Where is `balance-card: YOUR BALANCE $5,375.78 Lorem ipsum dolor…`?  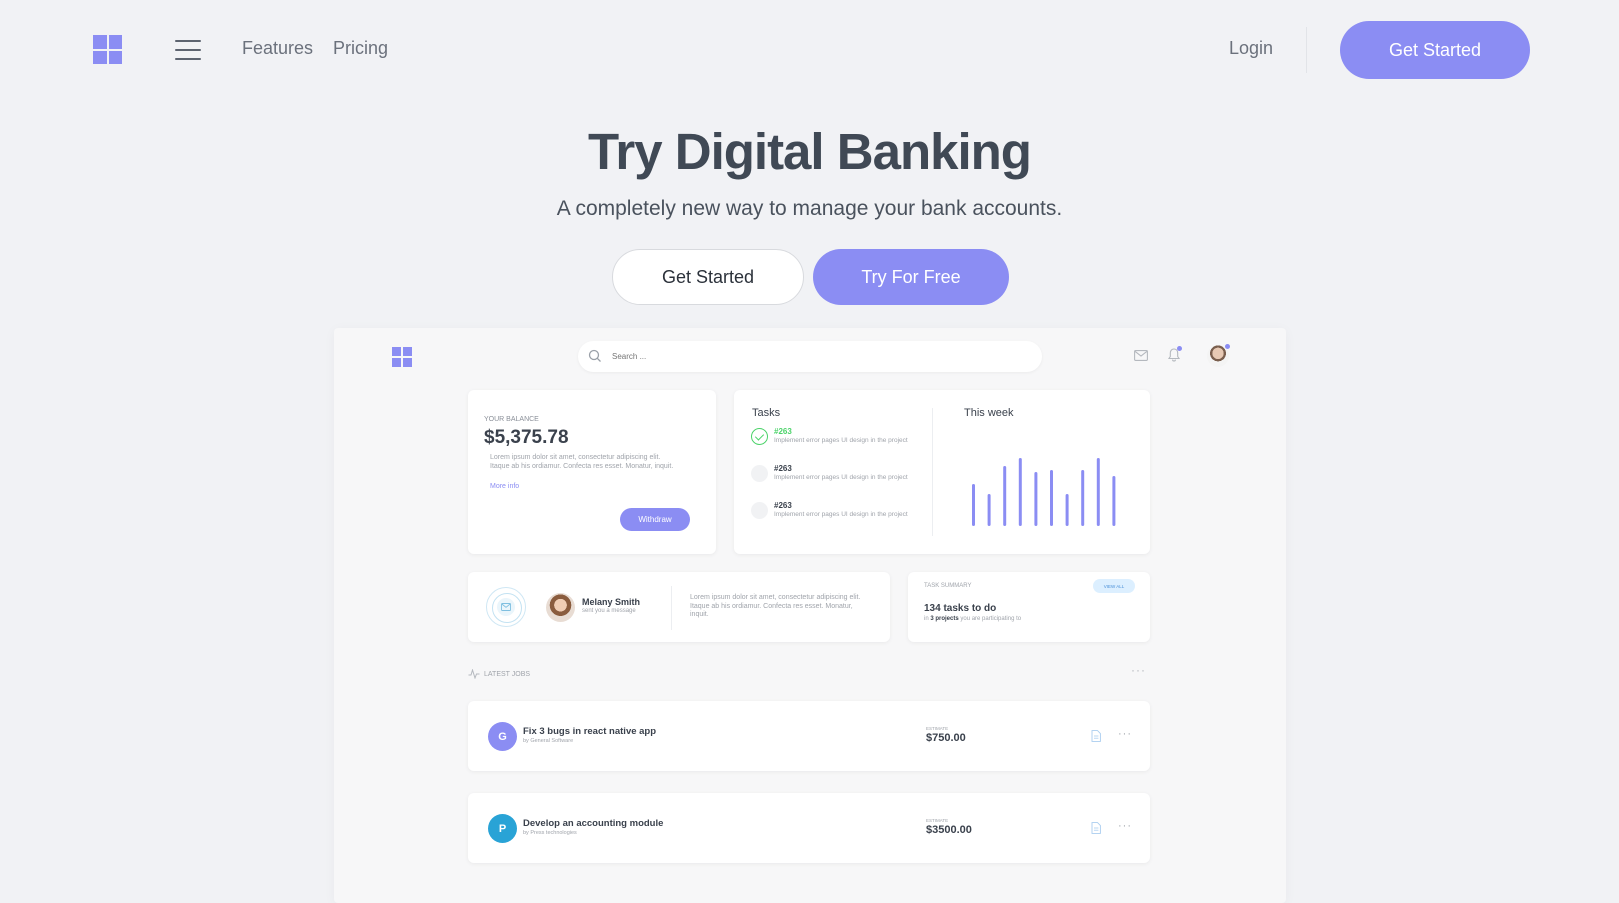 balance-card: YOUR BALANCE $5,375.78 Lorem ipsum dolor… is located at coordinates (592, 472).